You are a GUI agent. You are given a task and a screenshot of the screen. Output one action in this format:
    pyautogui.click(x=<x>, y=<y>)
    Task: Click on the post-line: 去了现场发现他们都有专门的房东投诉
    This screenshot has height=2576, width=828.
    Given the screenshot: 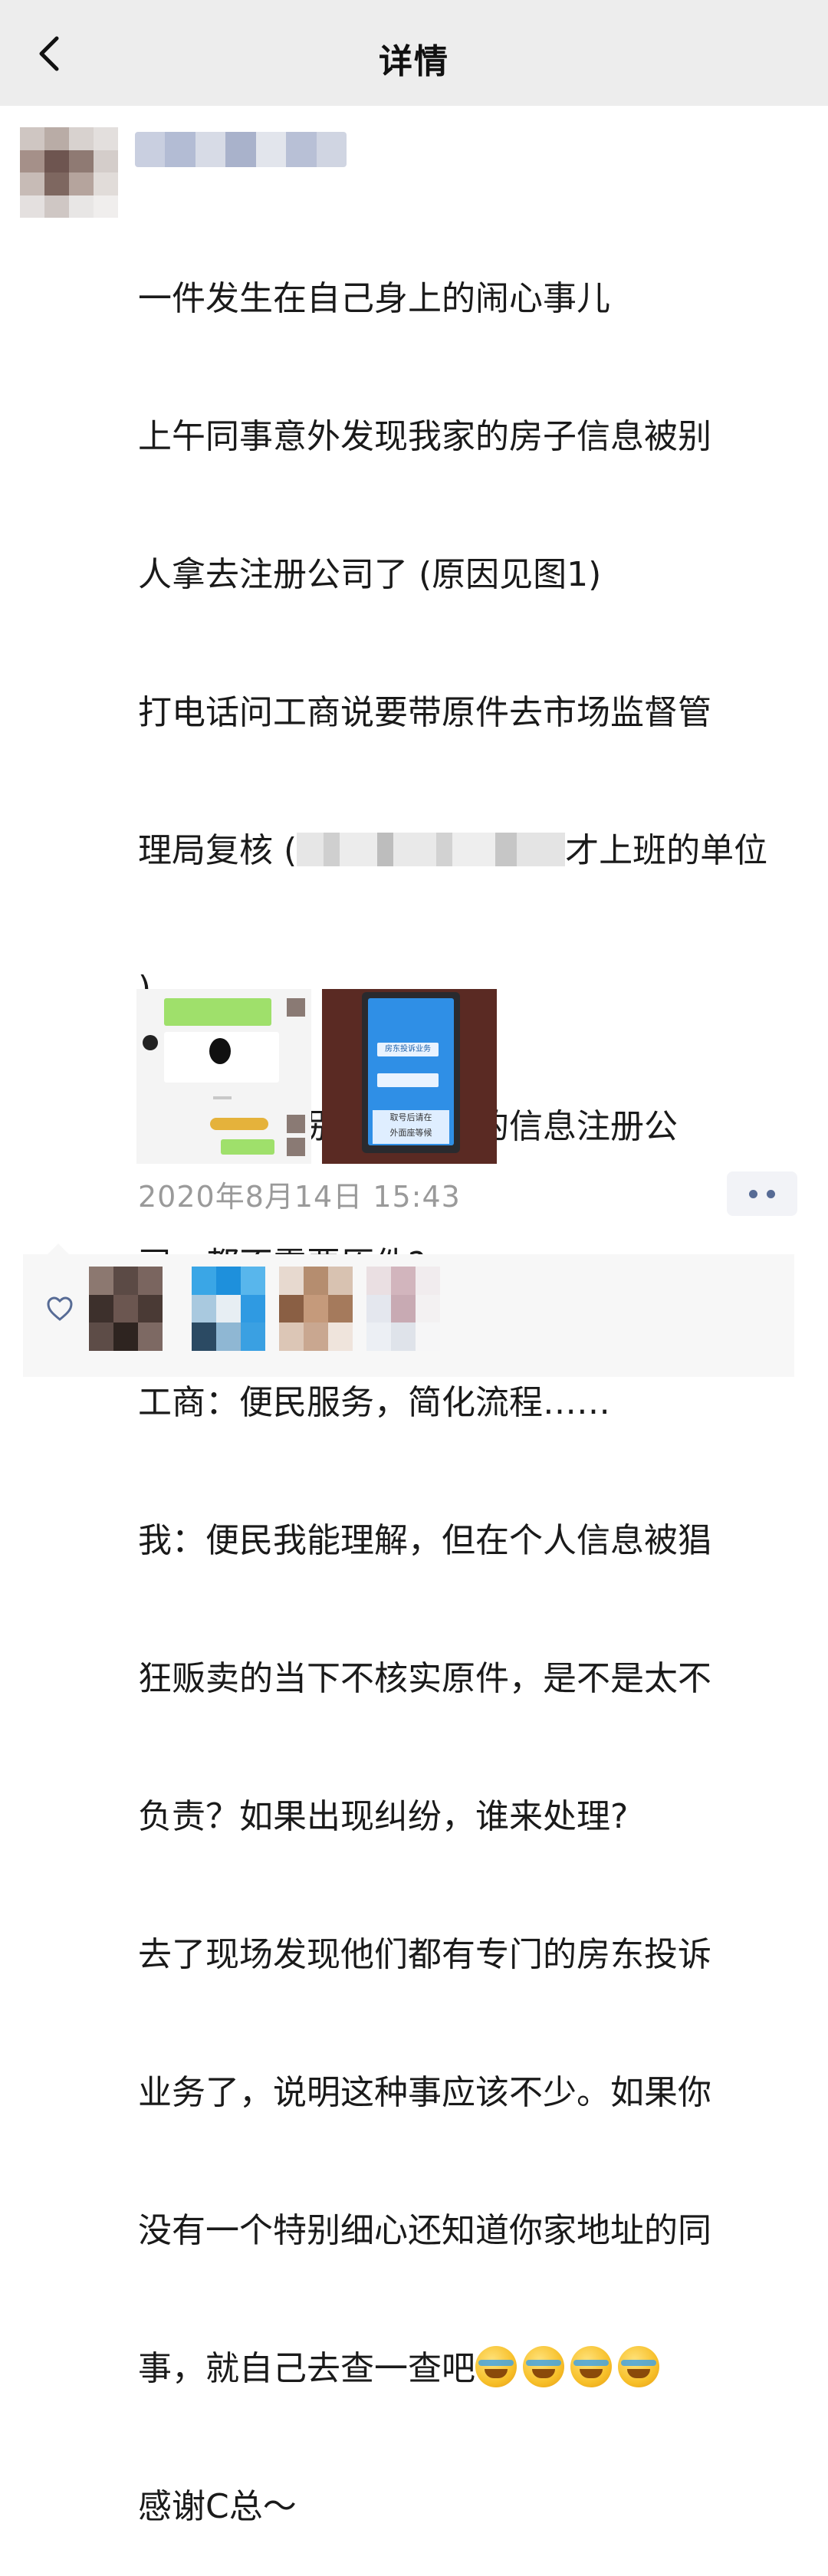 What is the action you would take?
    pyautogui.click(x=424, y=1955)
    